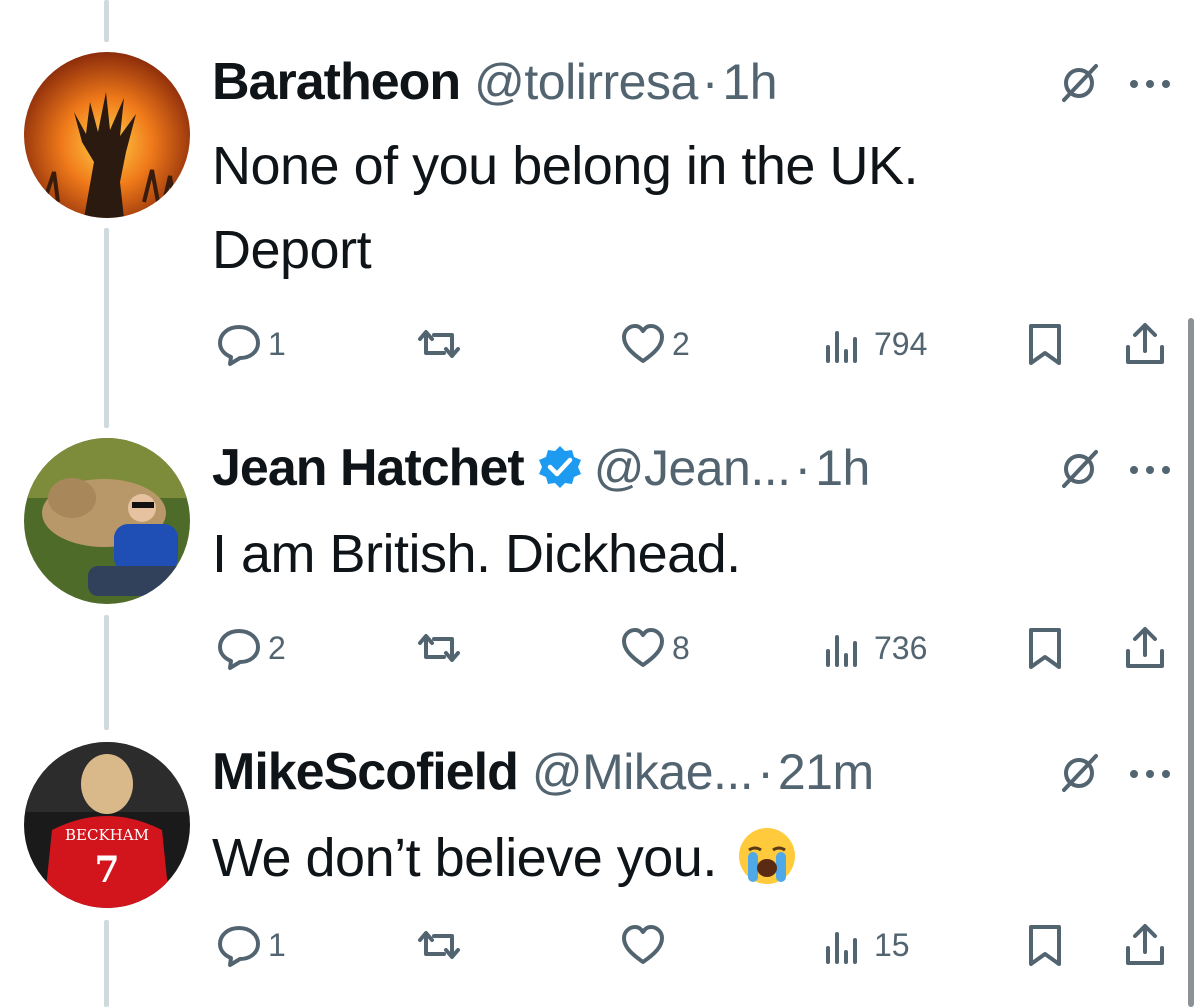 The width and height of the screenshot is (1200, 1007). I want to click on like-count: 2, so click(681, 343).